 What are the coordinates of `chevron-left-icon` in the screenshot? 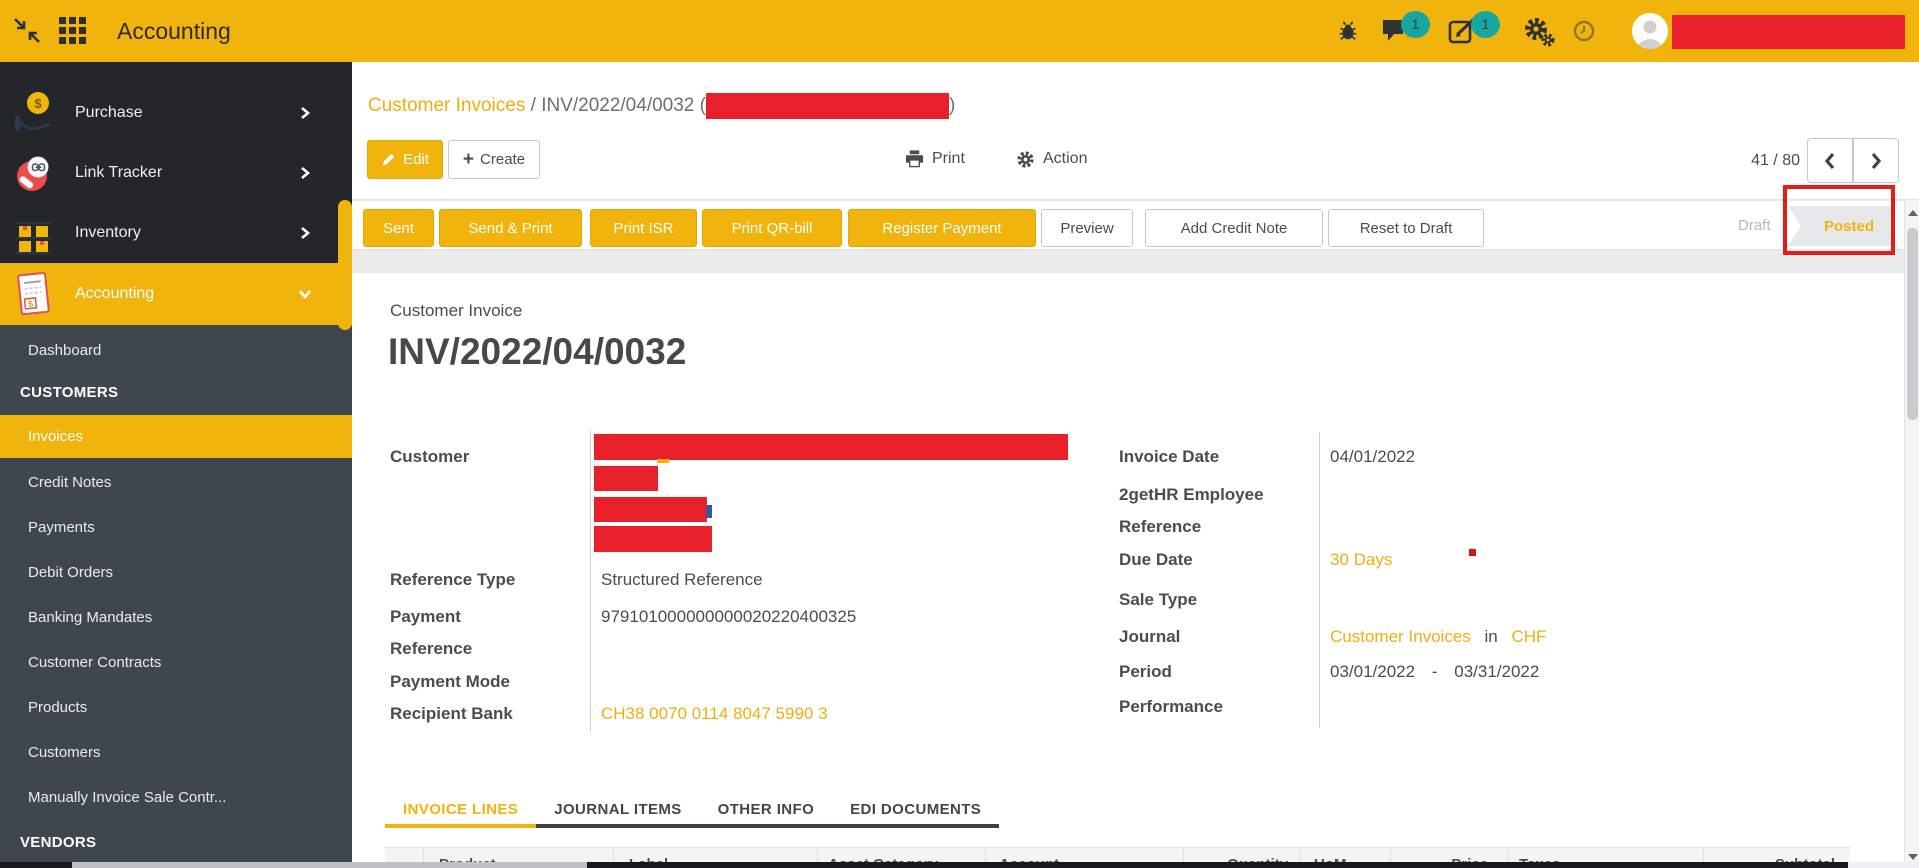 It's located at (1829, 160).